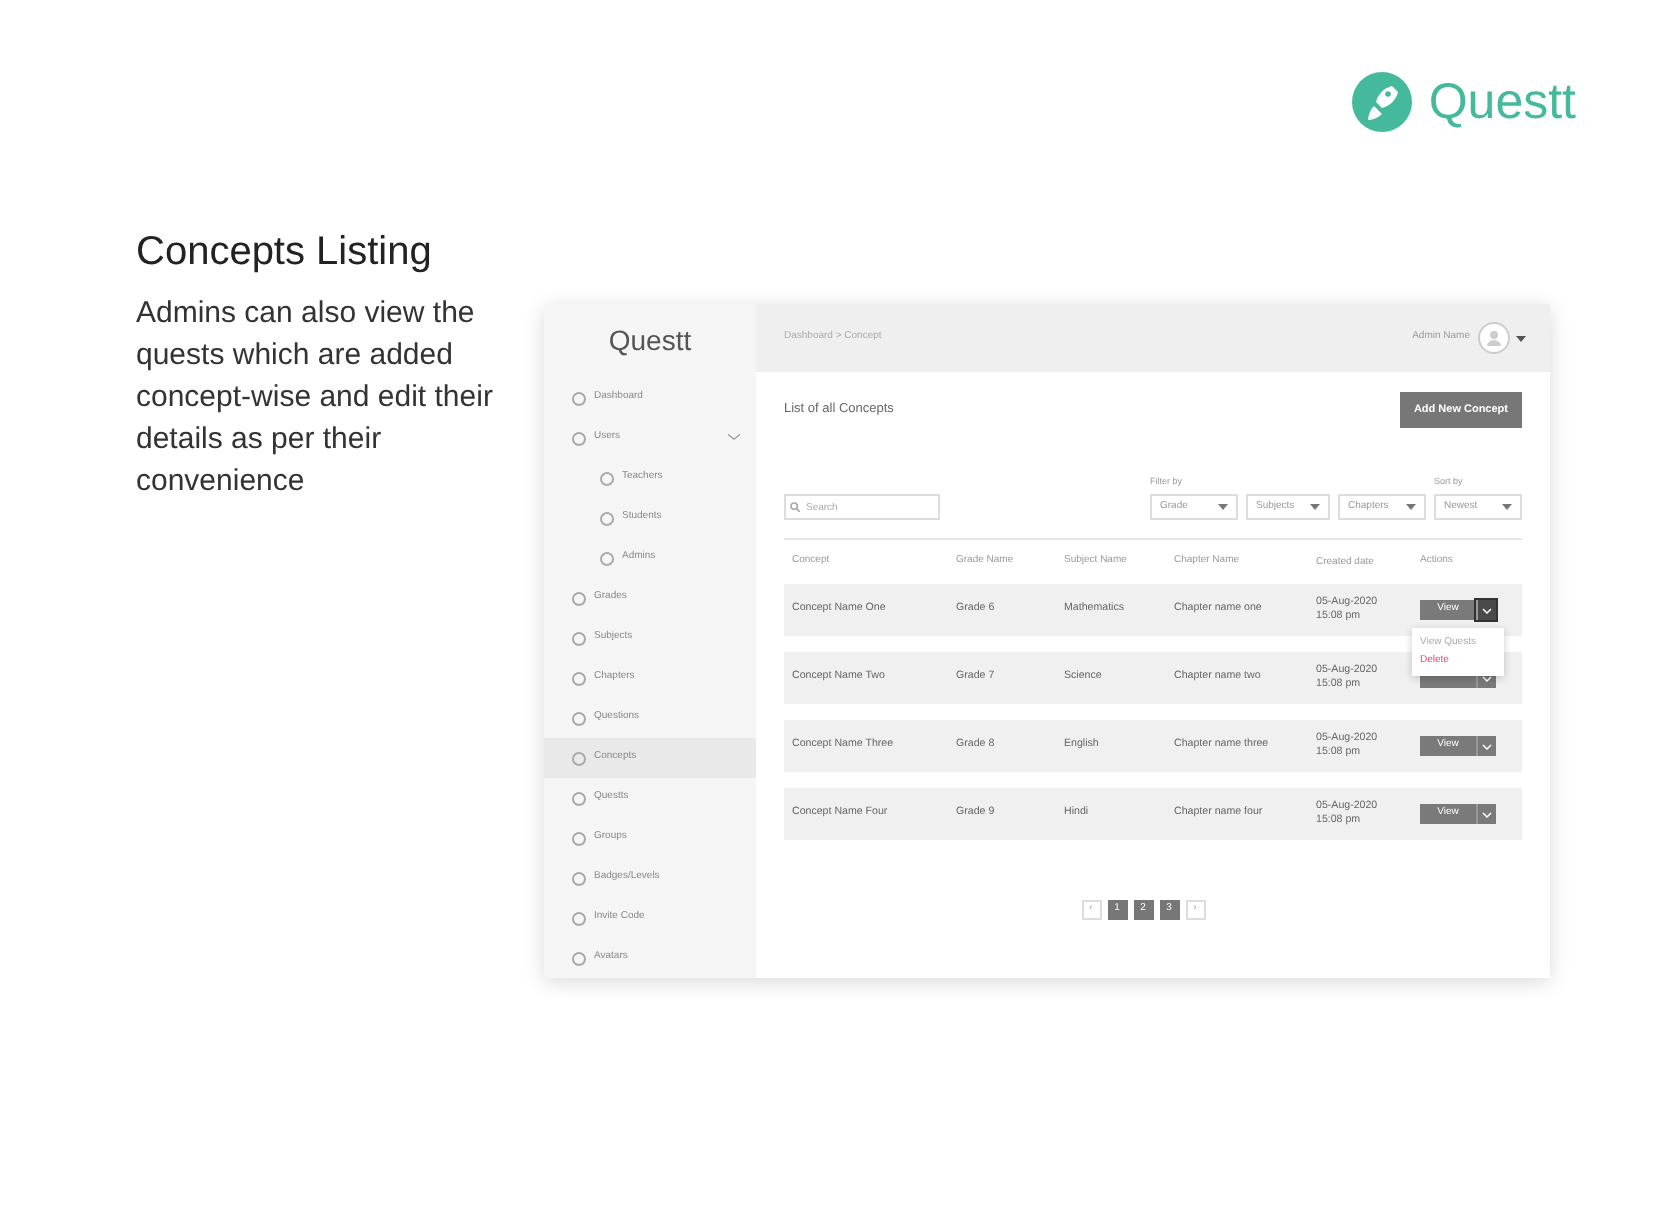 The width and height of the screenshot is (1656, 1208). What do you see at coordinates (734, 438) in the screenshot?
I see `chevron-icon` at bounding box center [734, 438].